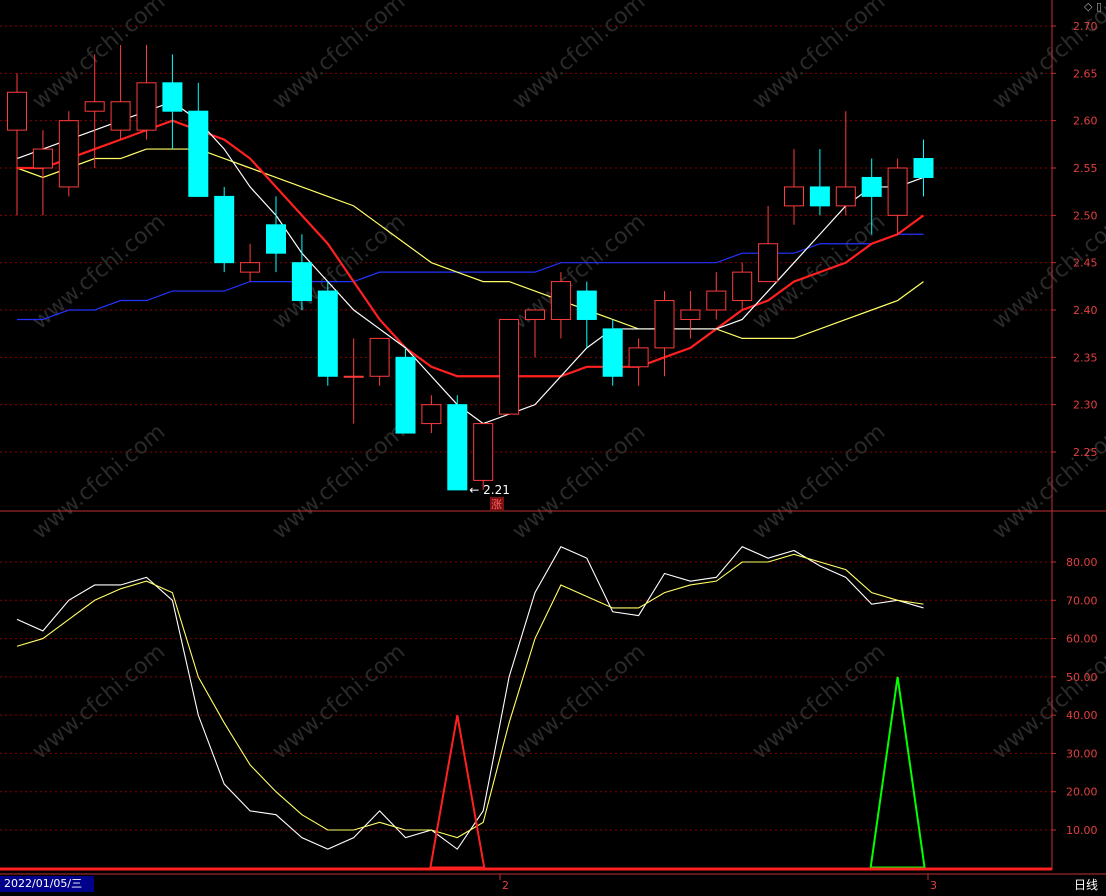  Describe the element at coordinates (1085, 168) in the screenshot. I see `price-tick-label: 2.55` at that location.